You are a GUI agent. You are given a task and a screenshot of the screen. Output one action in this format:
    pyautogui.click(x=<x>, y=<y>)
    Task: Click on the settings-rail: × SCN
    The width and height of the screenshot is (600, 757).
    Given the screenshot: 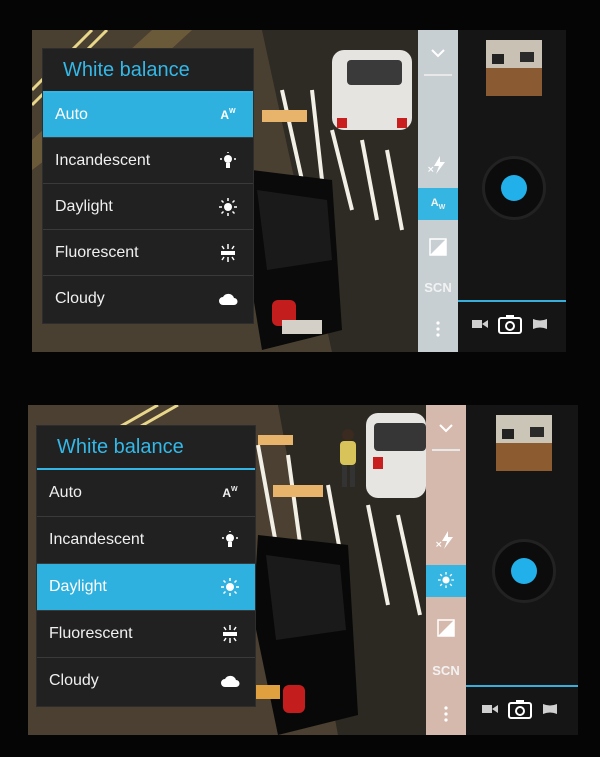 What is the action you would take?
    pyautogui.click(x=446, y=570)
    